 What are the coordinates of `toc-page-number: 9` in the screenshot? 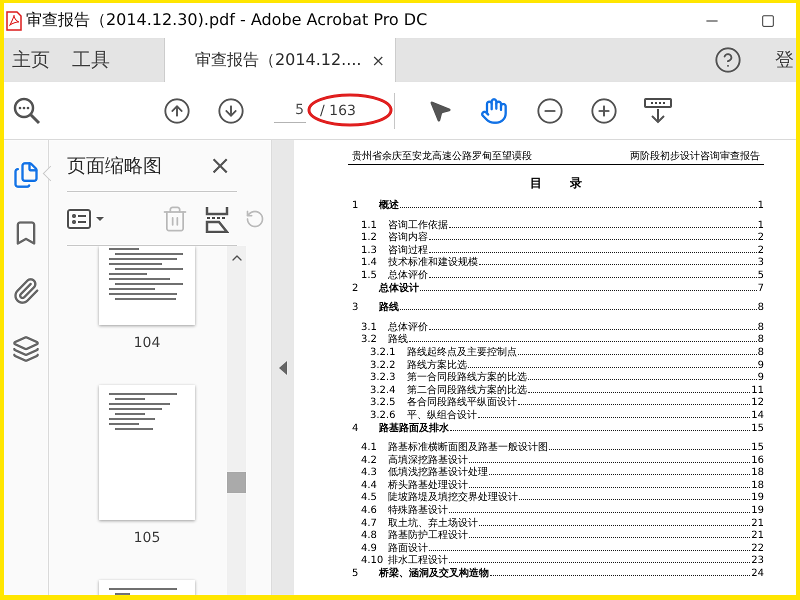 It's located at (761, 378).